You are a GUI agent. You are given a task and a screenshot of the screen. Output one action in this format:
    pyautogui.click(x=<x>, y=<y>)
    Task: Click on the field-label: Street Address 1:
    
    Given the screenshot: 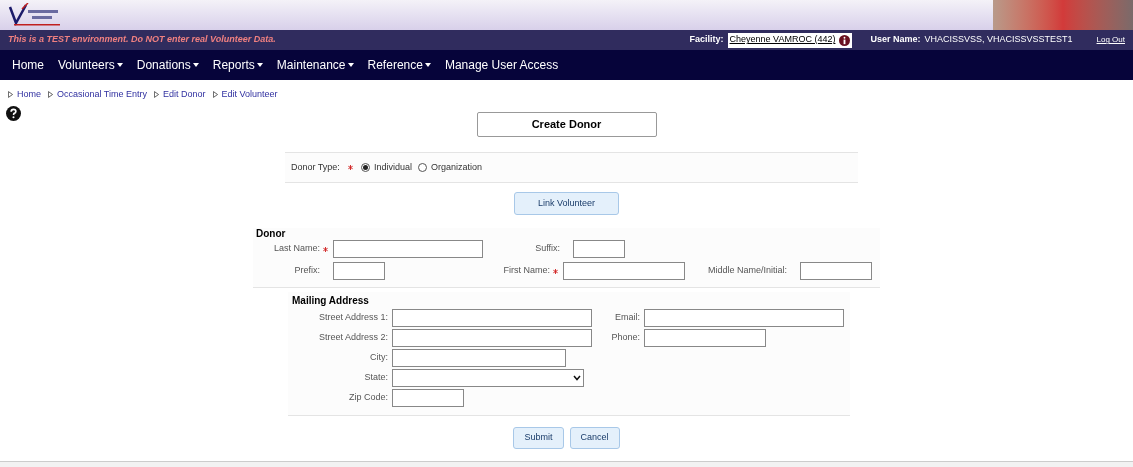 What is the action you would take?
    pyautogui.click(x=353, y=318)
    